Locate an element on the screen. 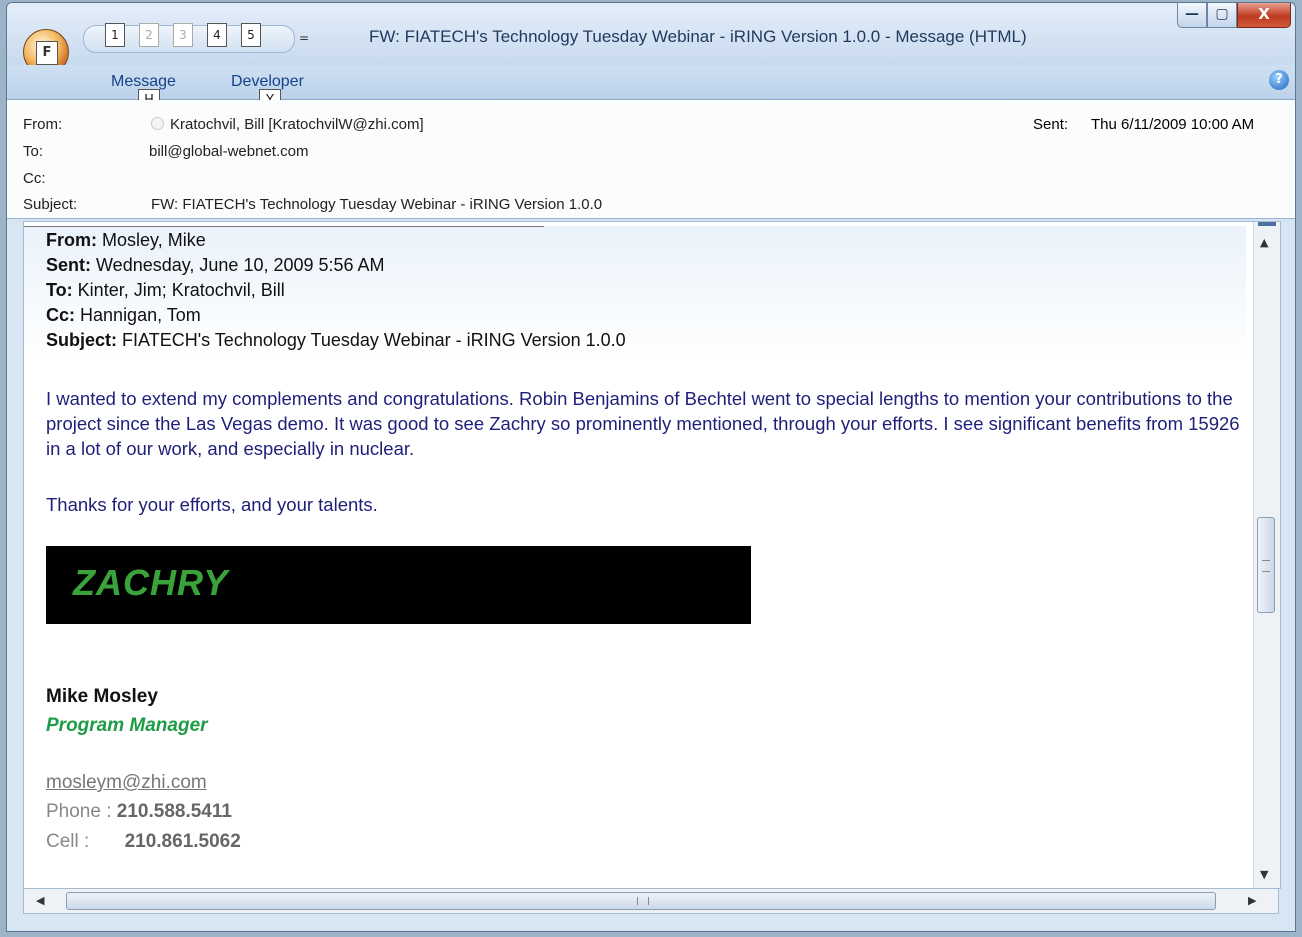  scroll-left-icon: ◀ is located at coordinates (40, 900).